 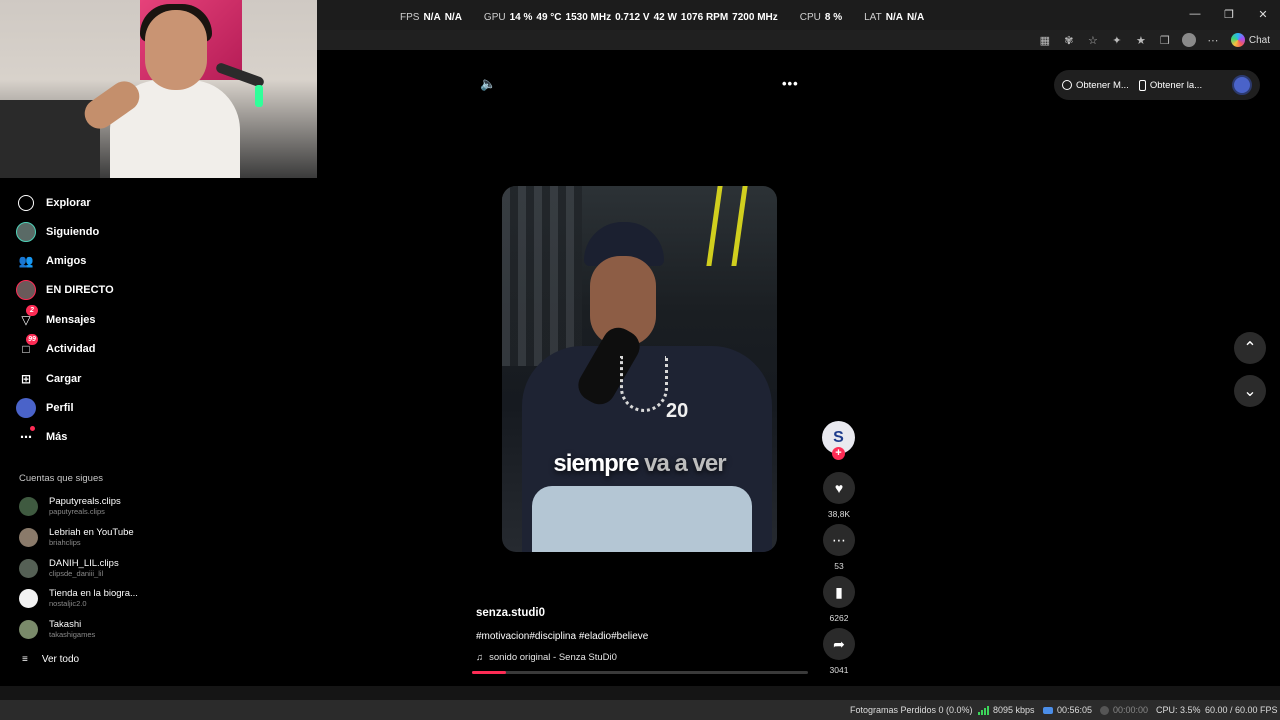 What do you see at coordinates (1048, 710) in the screenshot?
I see `stream-icon` at bounding box center [1048, 710].